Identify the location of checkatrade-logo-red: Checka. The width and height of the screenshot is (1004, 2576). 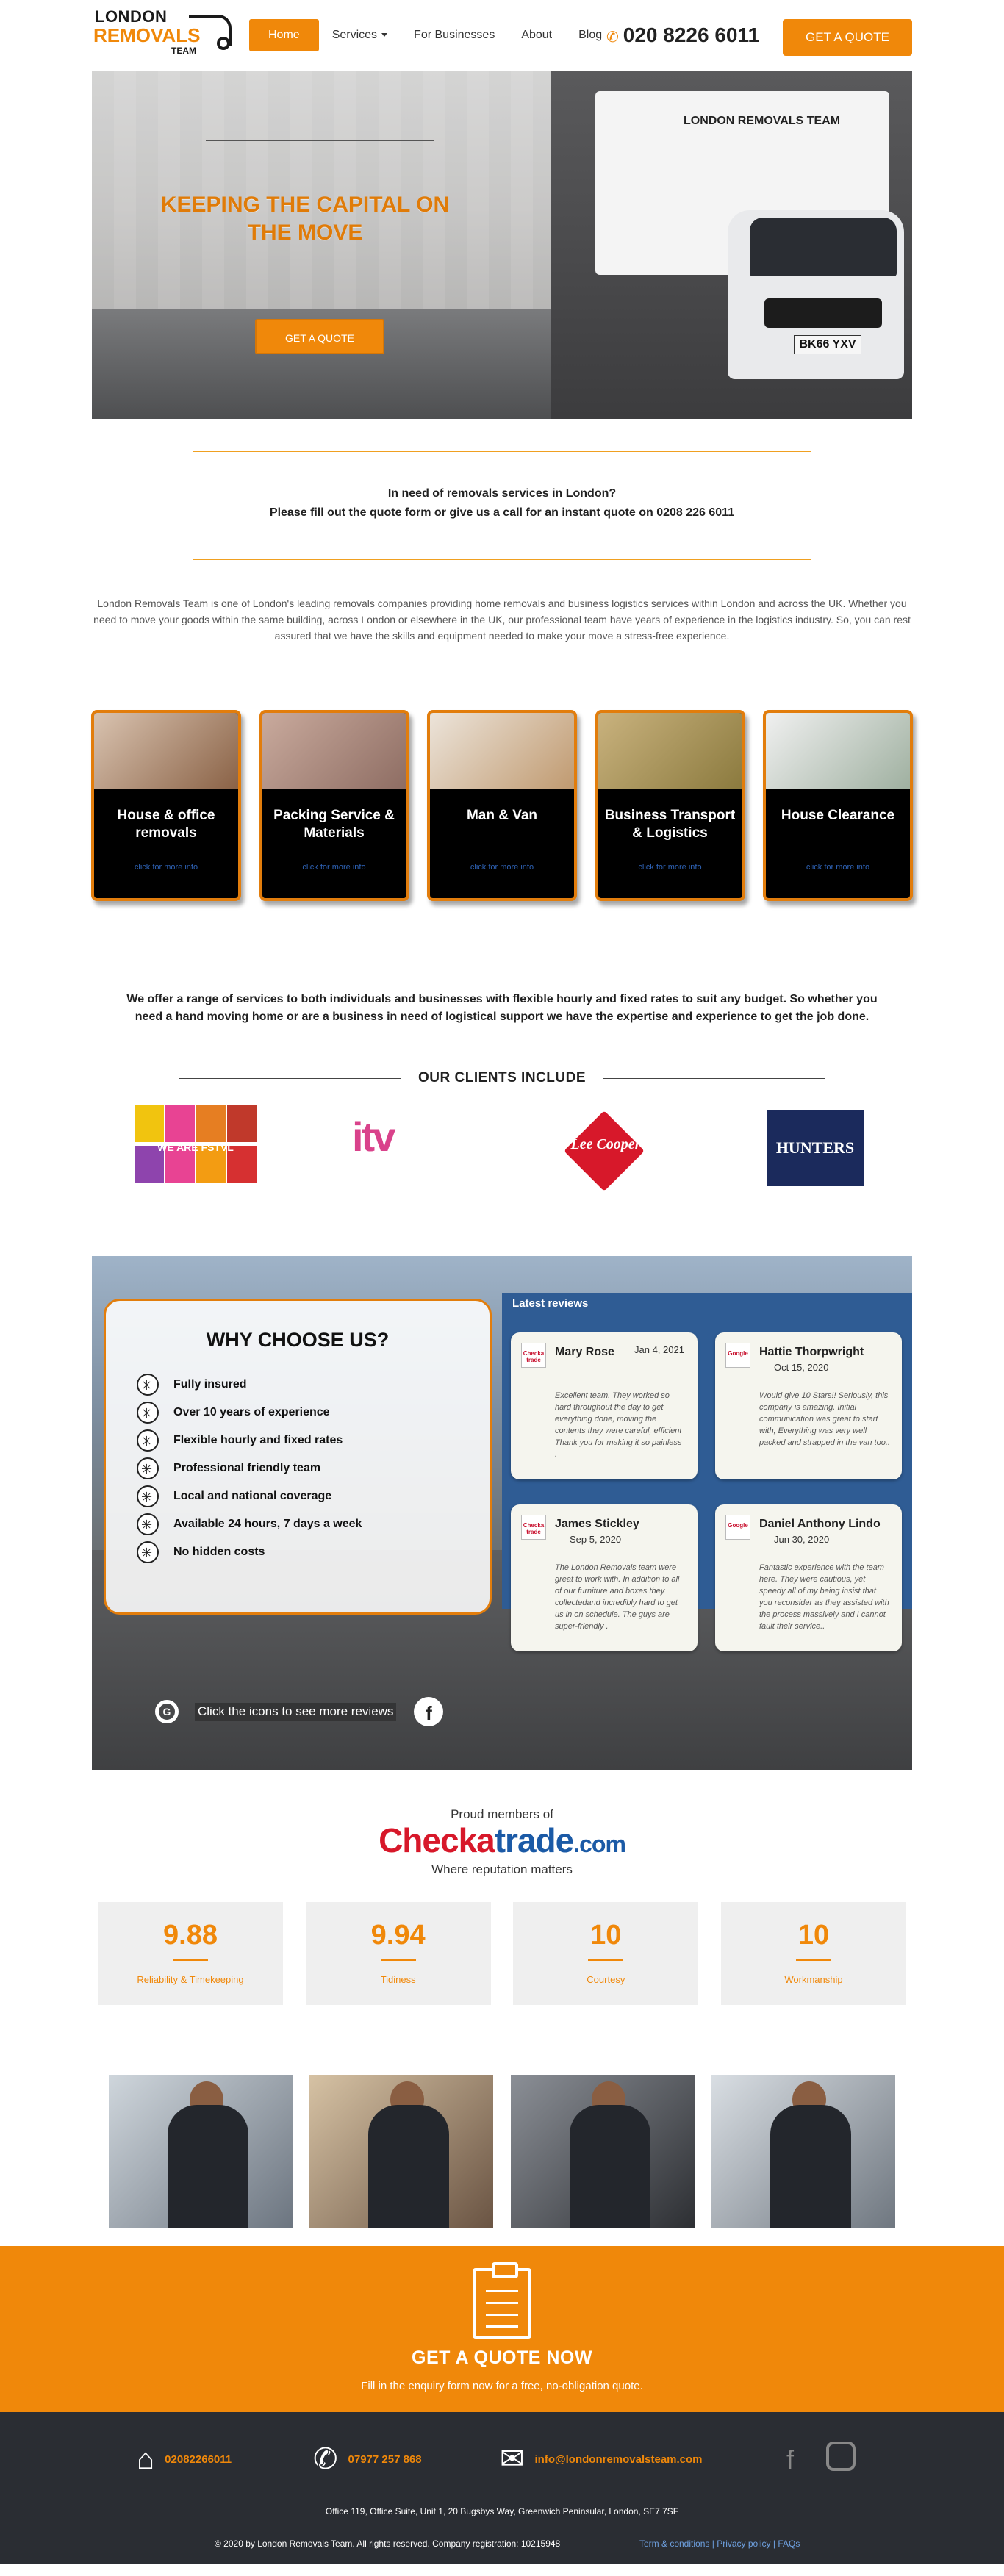
(437, 1840).